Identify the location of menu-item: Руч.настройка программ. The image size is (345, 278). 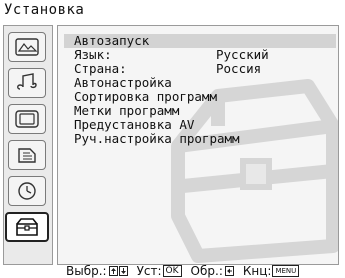
(200, 139).